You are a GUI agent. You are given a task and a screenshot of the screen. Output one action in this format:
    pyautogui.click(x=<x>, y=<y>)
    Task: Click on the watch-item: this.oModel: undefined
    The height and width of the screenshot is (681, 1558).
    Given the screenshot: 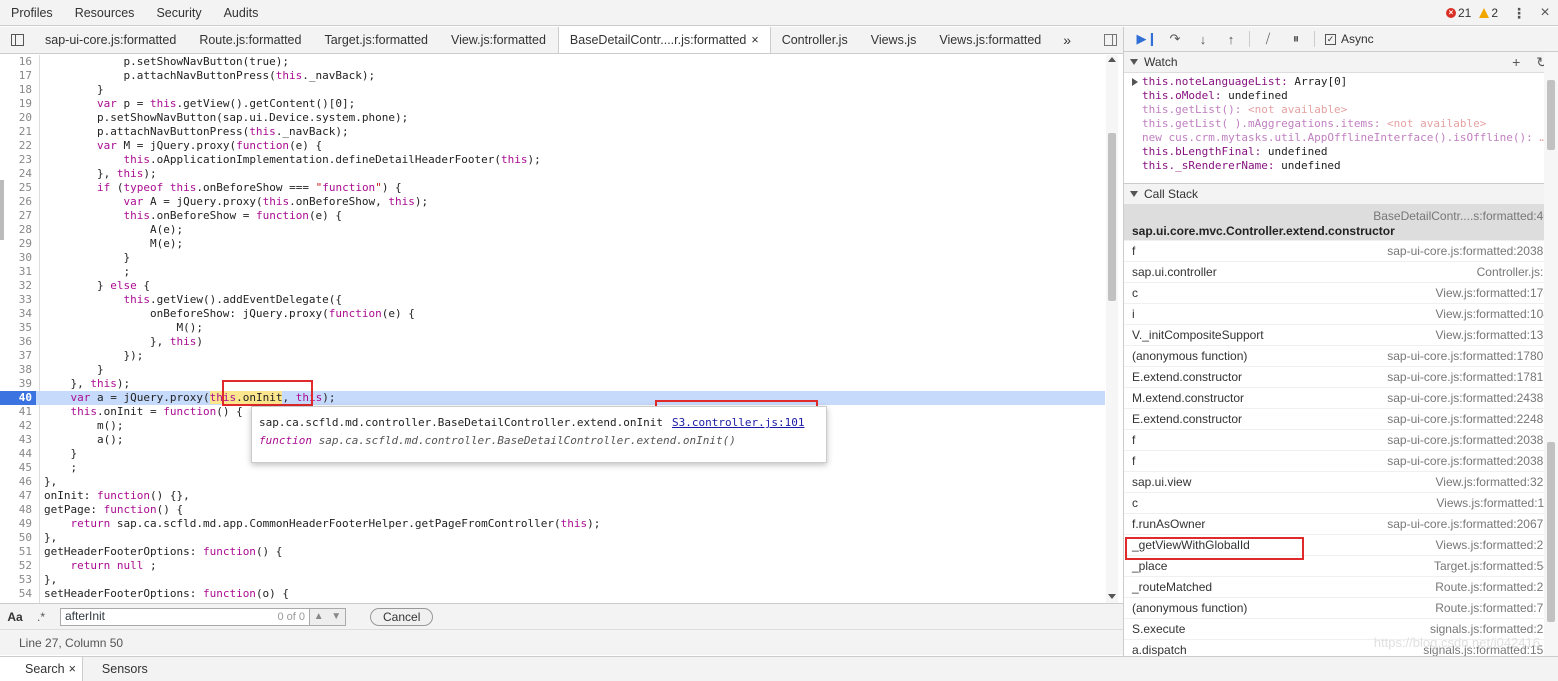 What is the action you would take?
    pyautogui.click(x=1341, y=96)
    